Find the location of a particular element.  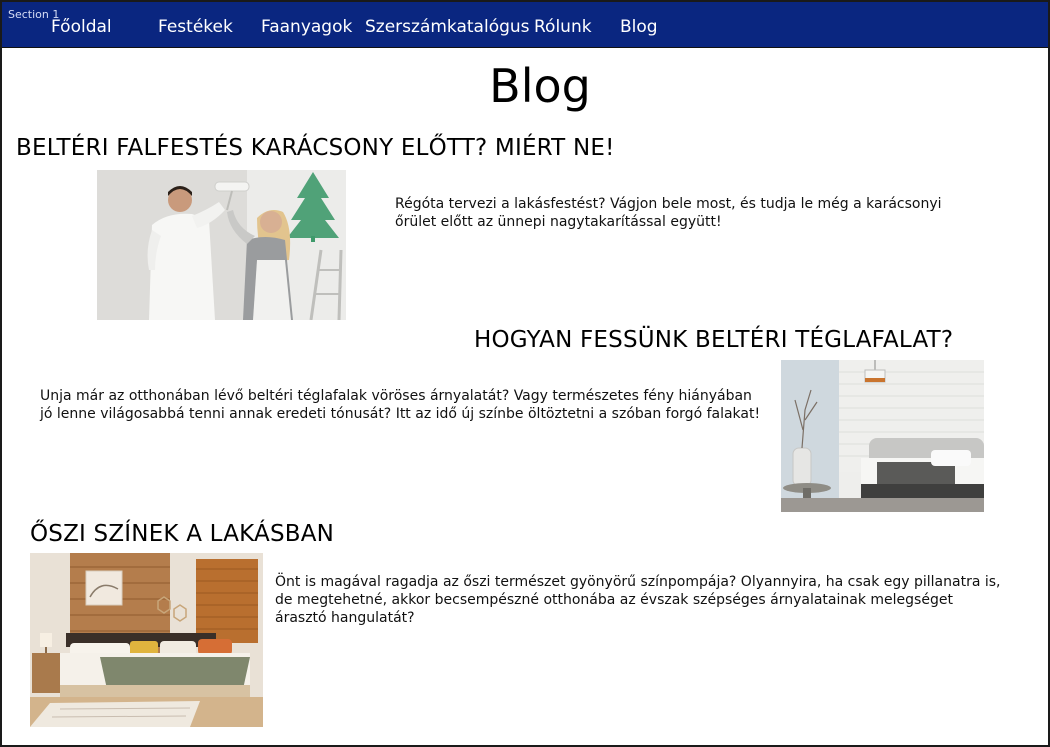

nav-item-about: Rólunk is located at coordinates (563, 27).